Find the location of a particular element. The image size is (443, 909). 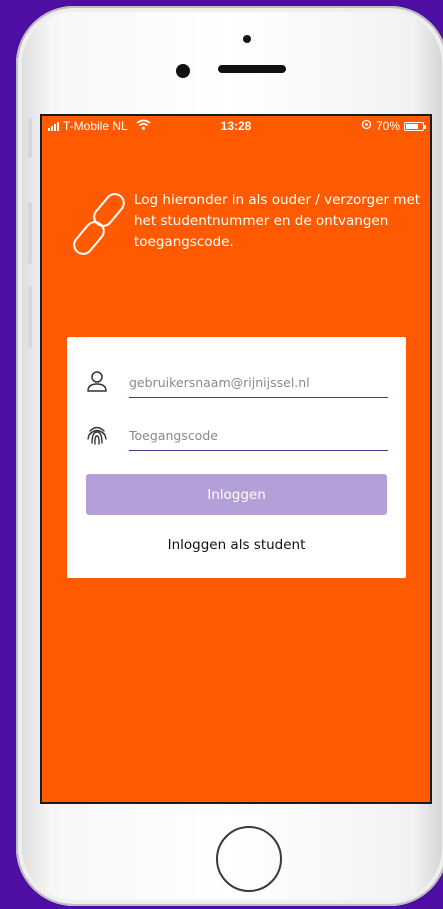

access-code-input is located at coordinates (258, 435).